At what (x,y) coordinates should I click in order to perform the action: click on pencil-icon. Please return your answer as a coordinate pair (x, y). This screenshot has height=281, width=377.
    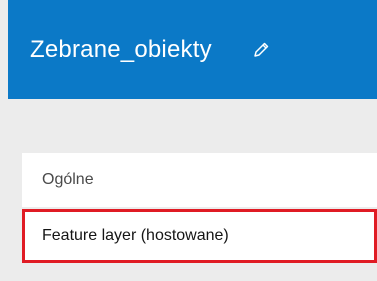
    Looking at the image, I should click on (261, 49).